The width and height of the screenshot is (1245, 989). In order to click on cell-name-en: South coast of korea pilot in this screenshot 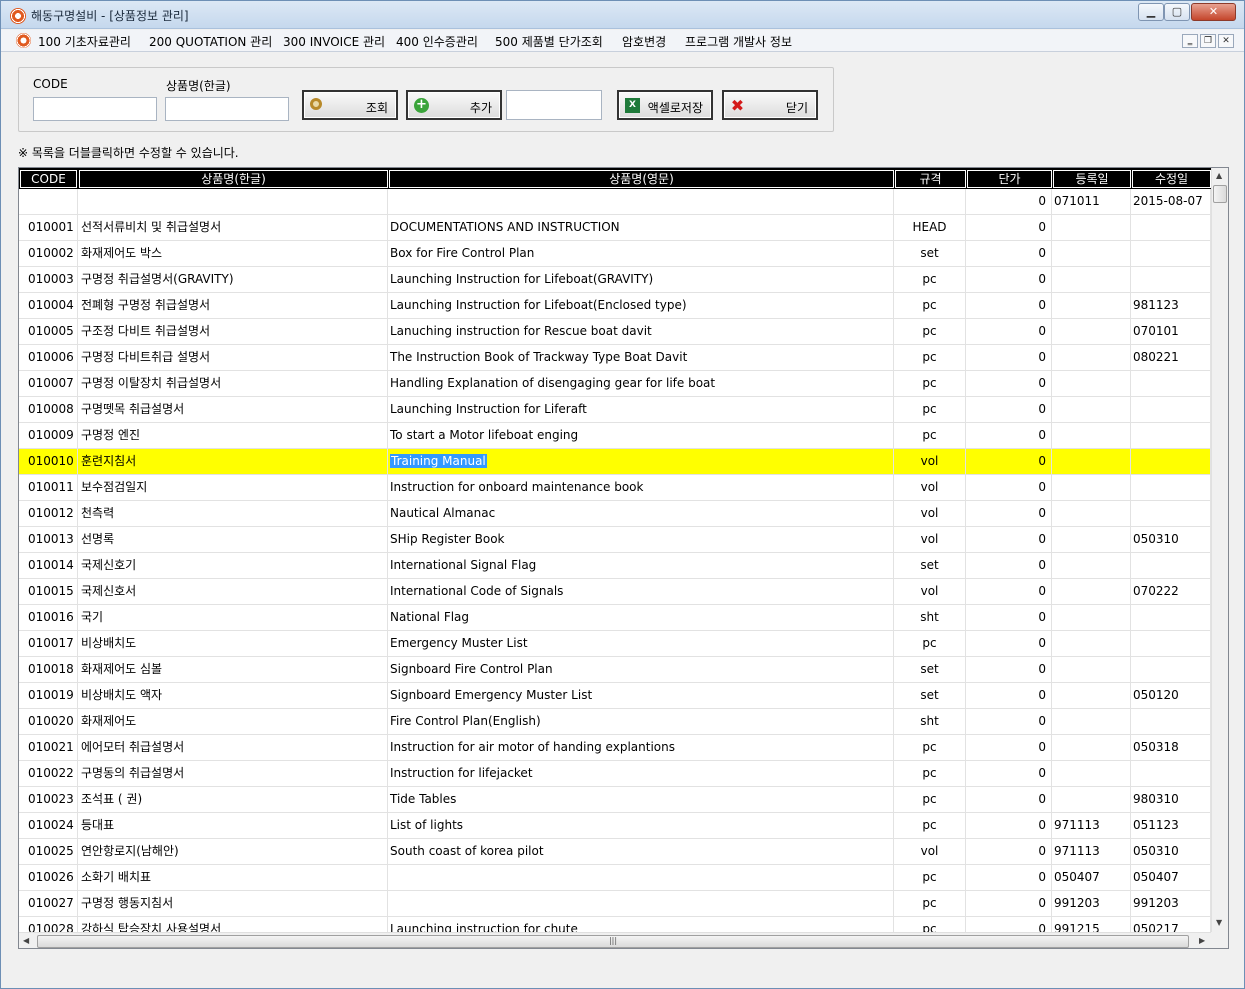, I will do `click(641, 851)`.